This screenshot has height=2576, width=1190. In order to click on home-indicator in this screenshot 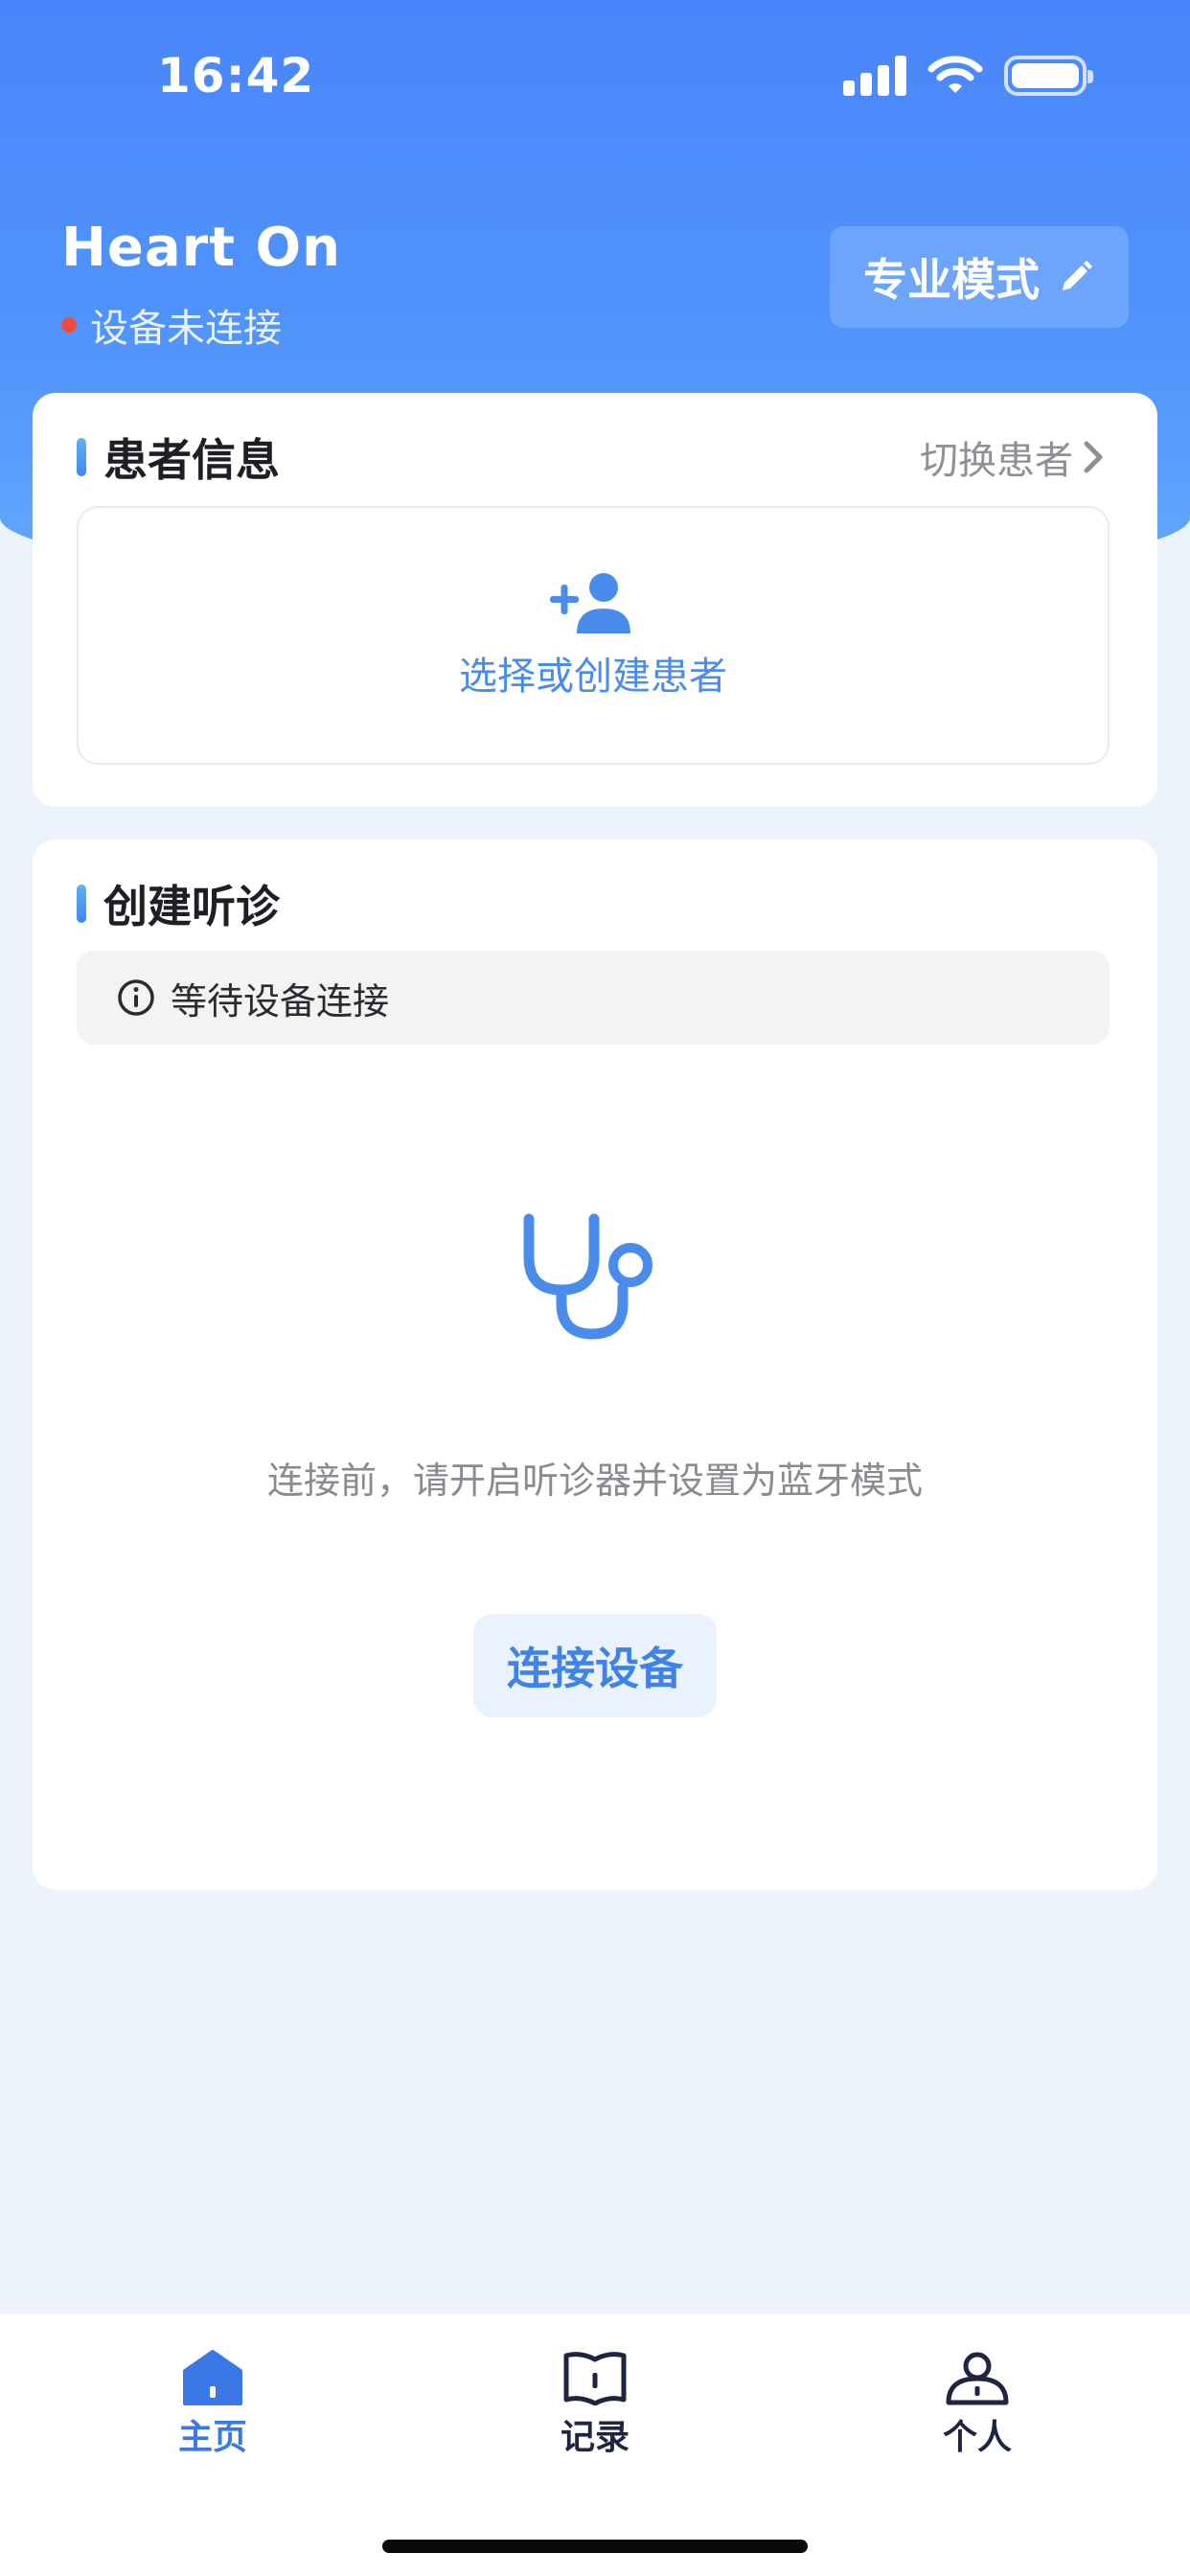, I will do `click(595, 2546)`.